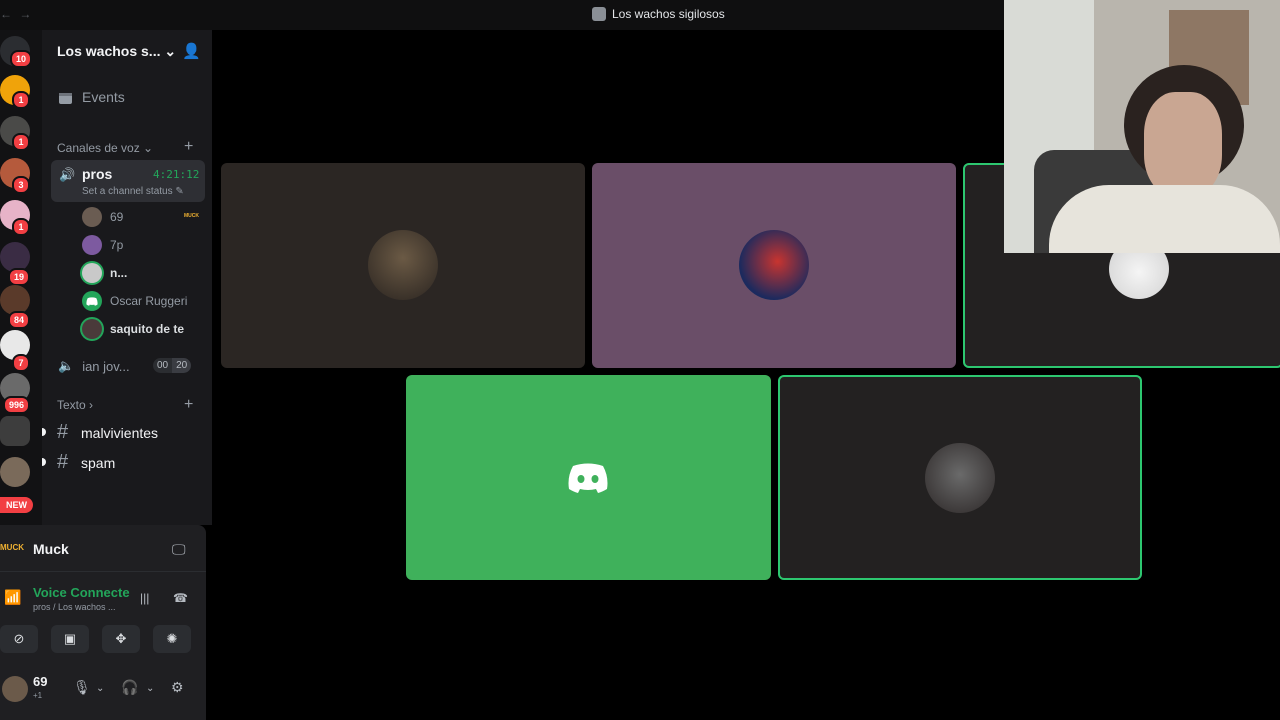 The width and height of the screenshot is (1280, 720). What do you see at coordinates (82, 687) in the screenshot?
I see `mic-icon: 🎙` at bounding box center [82, 687].